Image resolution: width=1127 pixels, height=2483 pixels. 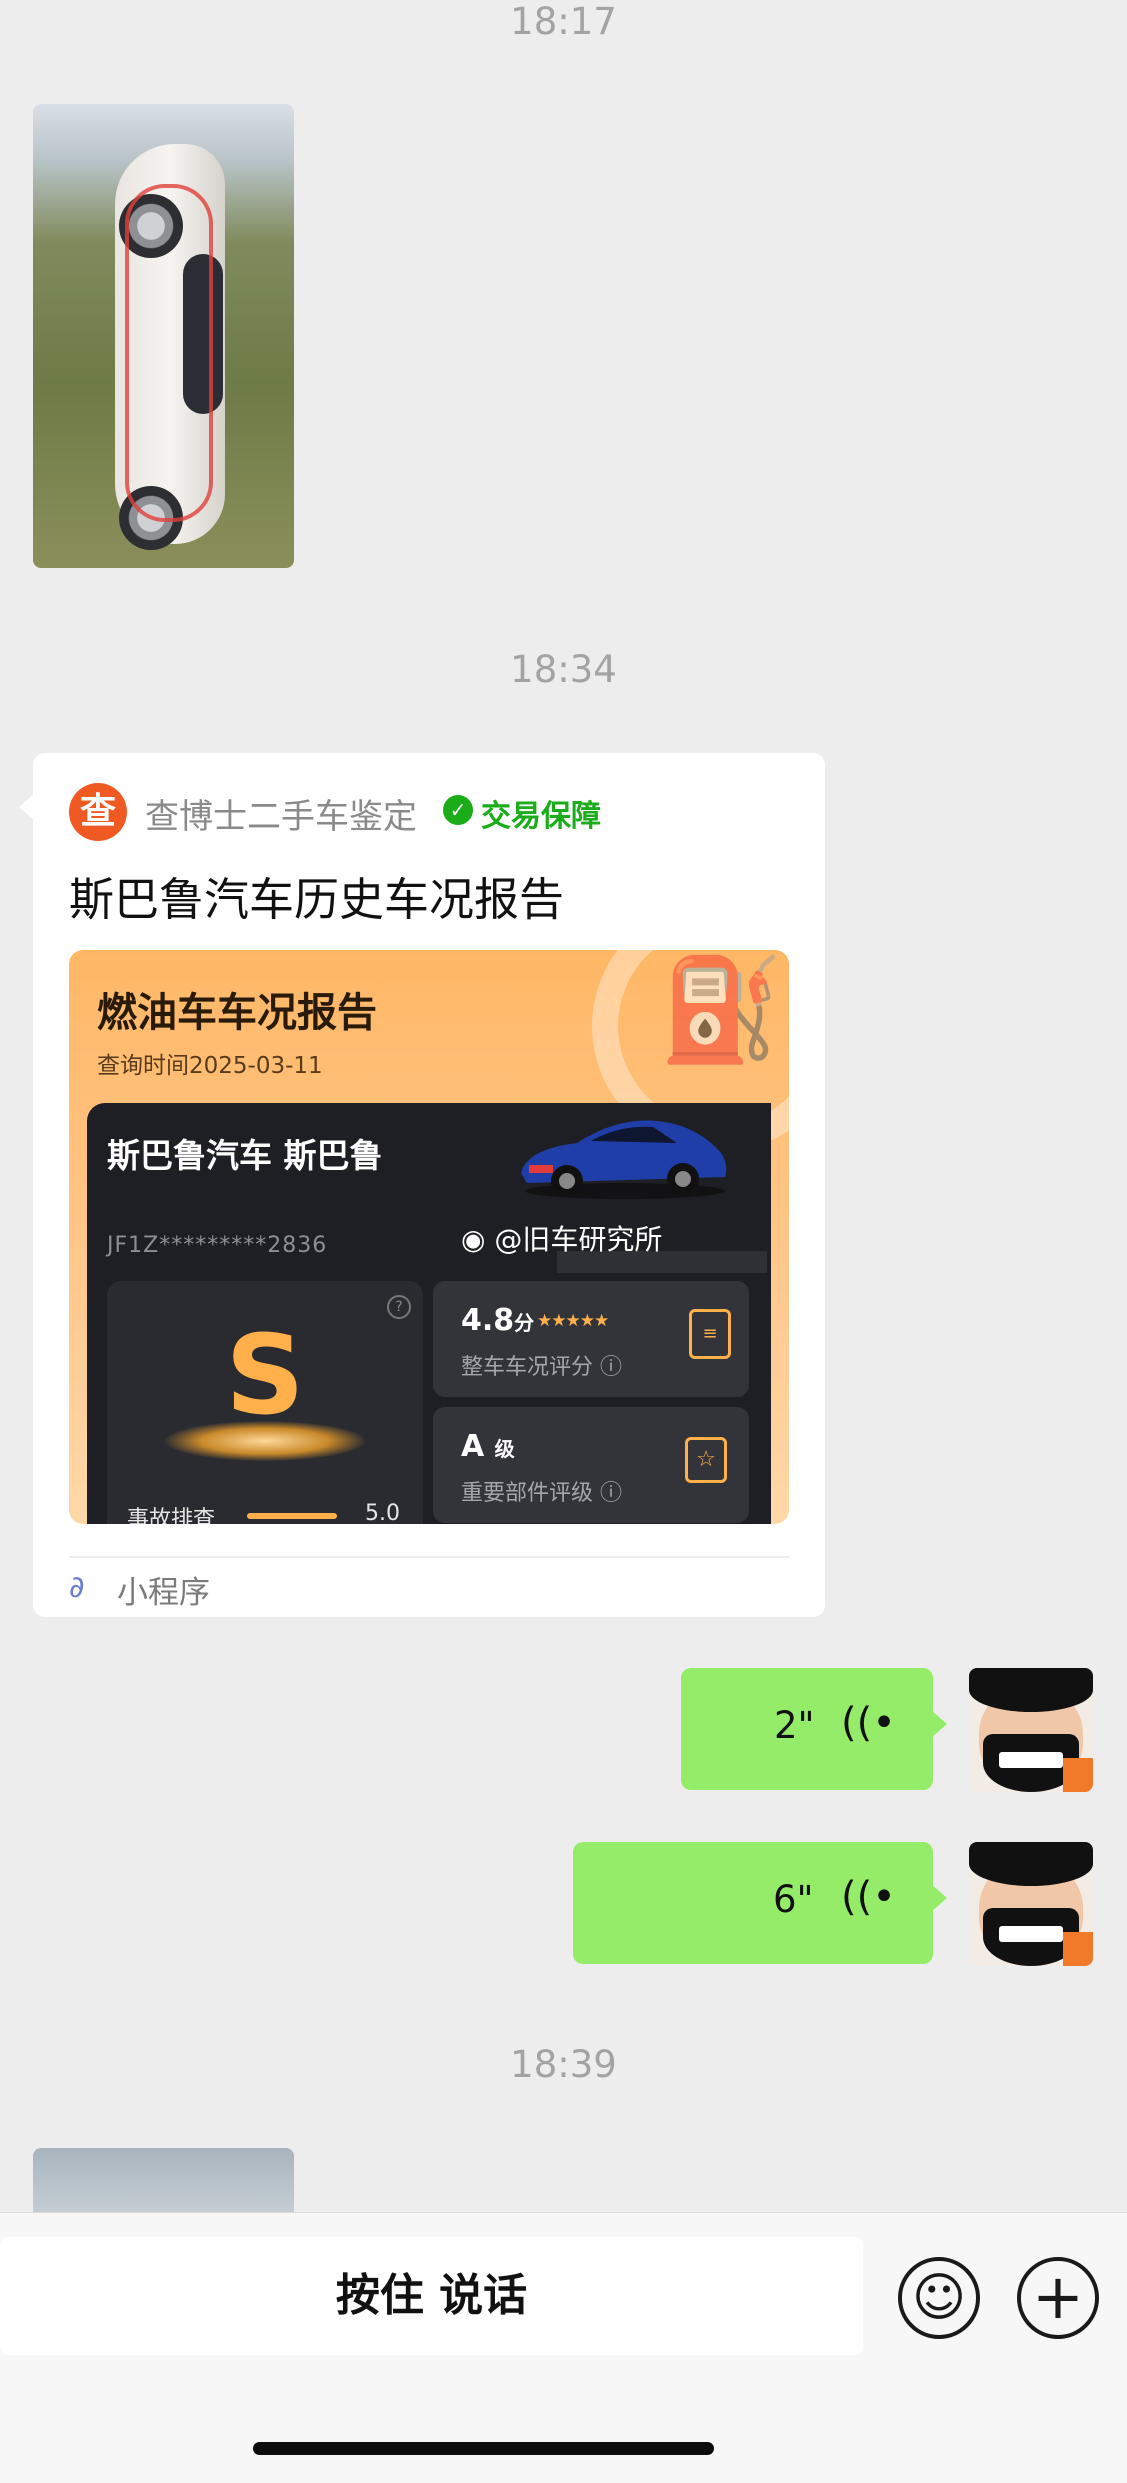 I want to click on accident-value: 5.0, so click(x=382, y=1512).